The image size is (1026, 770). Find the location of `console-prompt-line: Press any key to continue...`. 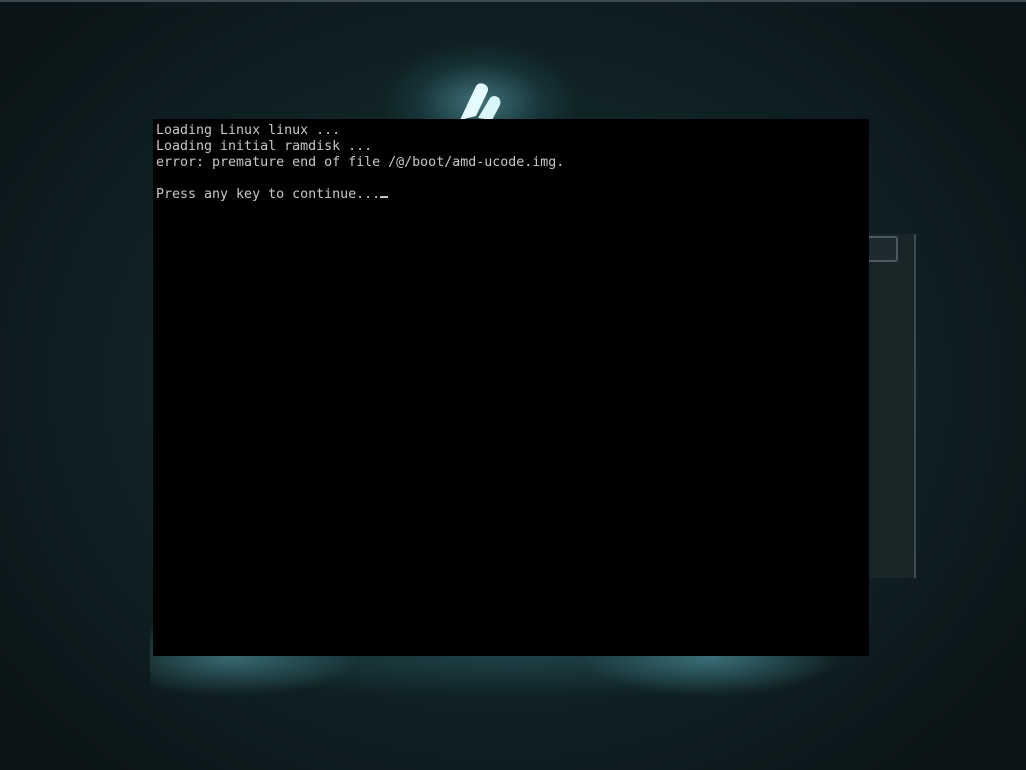

console-prompt-line: Press any key to continue... is located at coordinates (272, 195).